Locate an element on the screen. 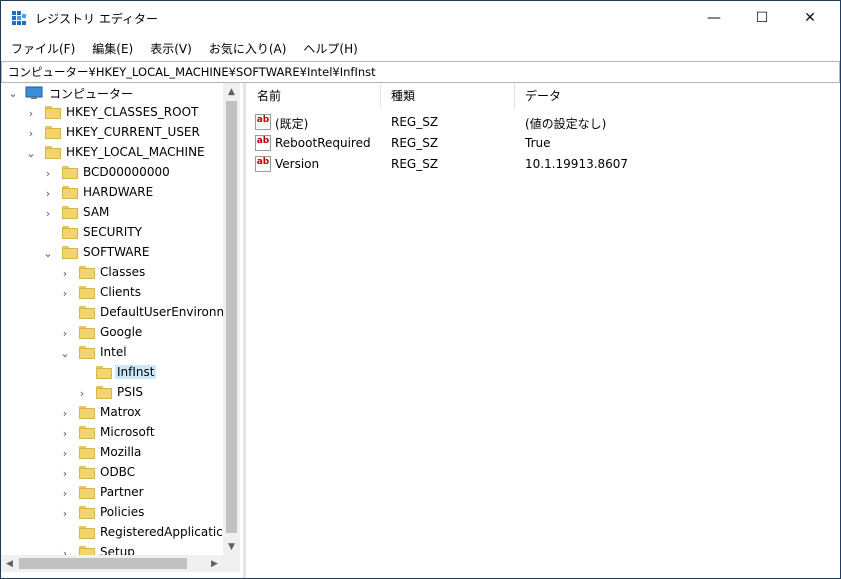 The image size is (841, 579). value-row: ab Version REG_SZ 10.1.19913.8607 is located at coordinates (543, 164).